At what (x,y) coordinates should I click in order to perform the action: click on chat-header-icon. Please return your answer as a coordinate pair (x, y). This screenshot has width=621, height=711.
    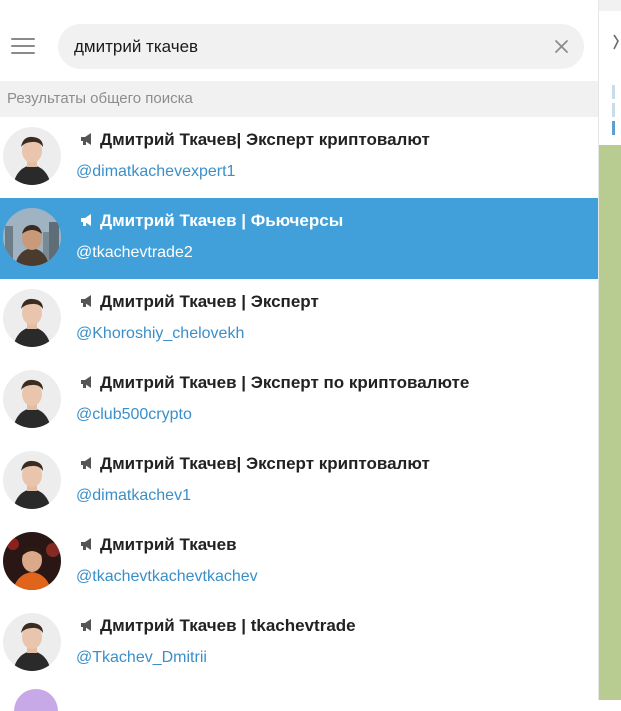
    Looking at the image, I should click on (616, 42).